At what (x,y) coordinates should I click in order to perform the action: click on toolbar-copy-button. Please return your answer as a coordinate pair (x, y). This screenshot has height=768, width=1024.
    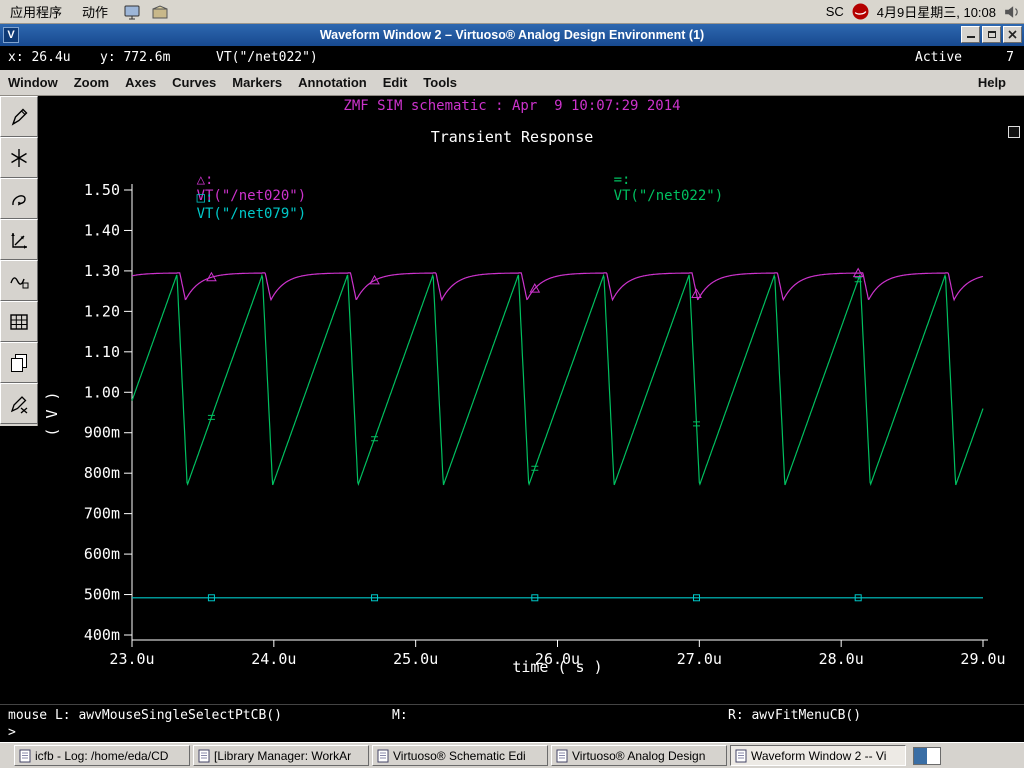
    Looking at the image, I should click on (19, 362).